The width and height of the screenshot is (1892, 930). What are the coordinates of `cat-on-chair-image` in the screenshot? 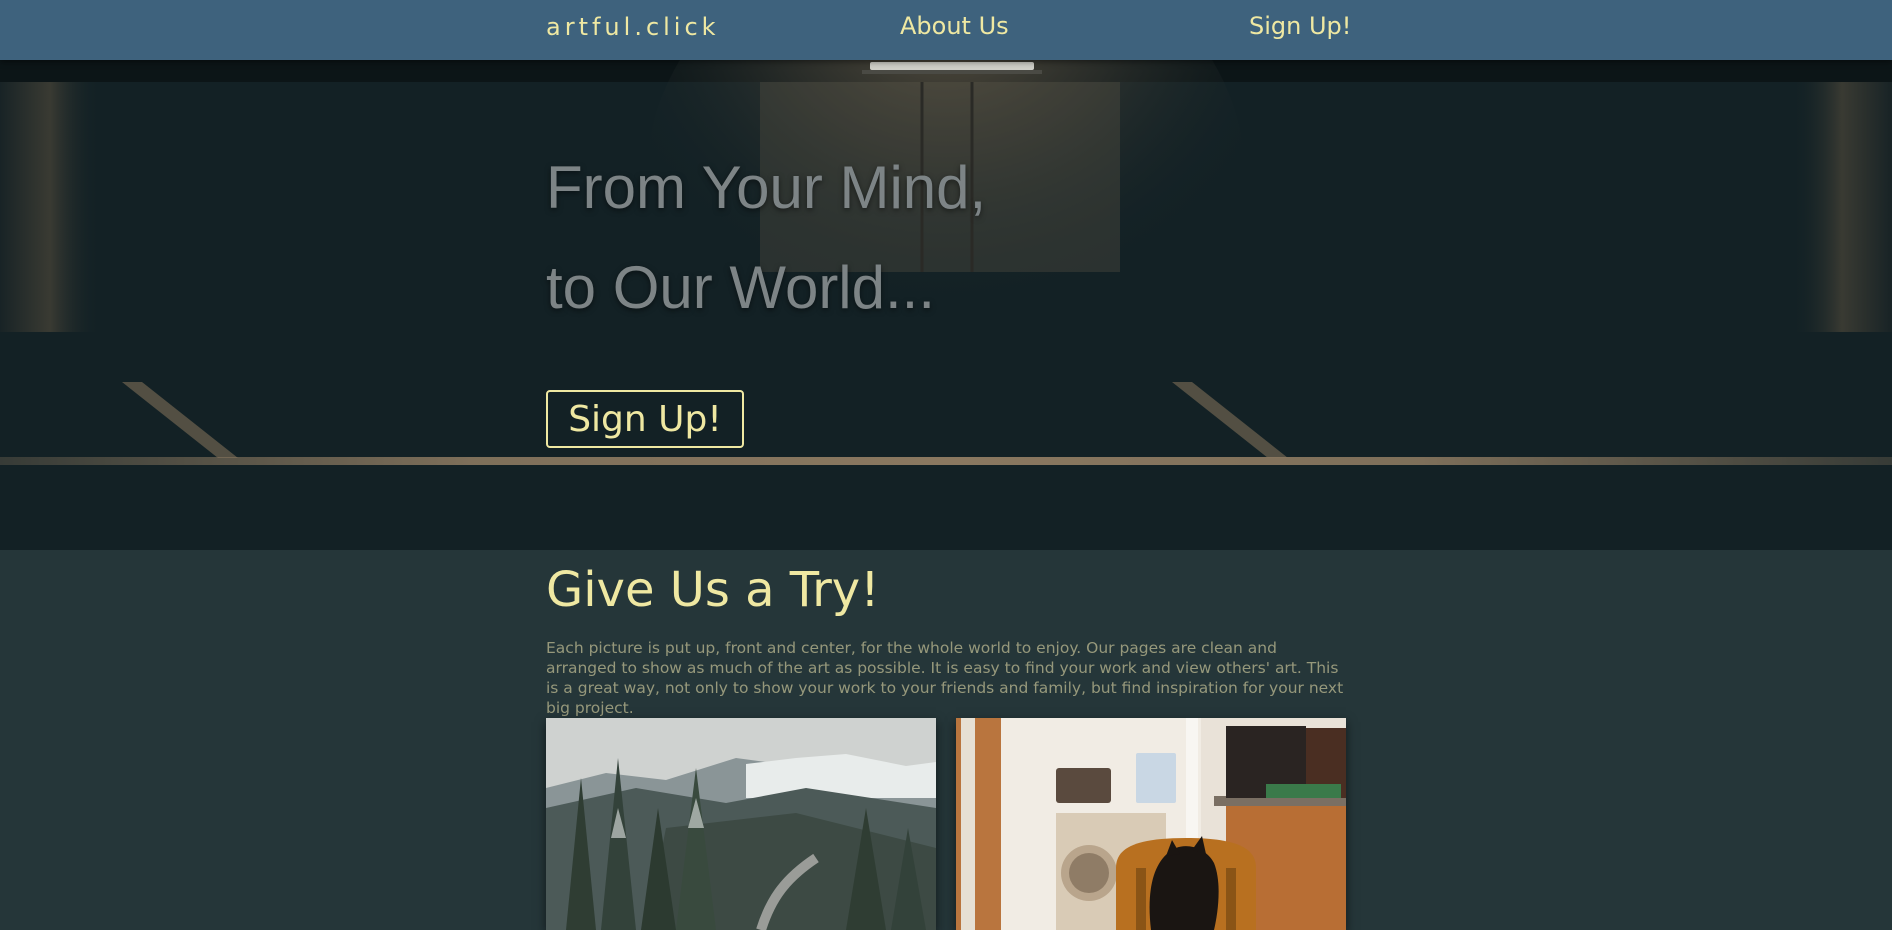 It's located at (1151, 824).